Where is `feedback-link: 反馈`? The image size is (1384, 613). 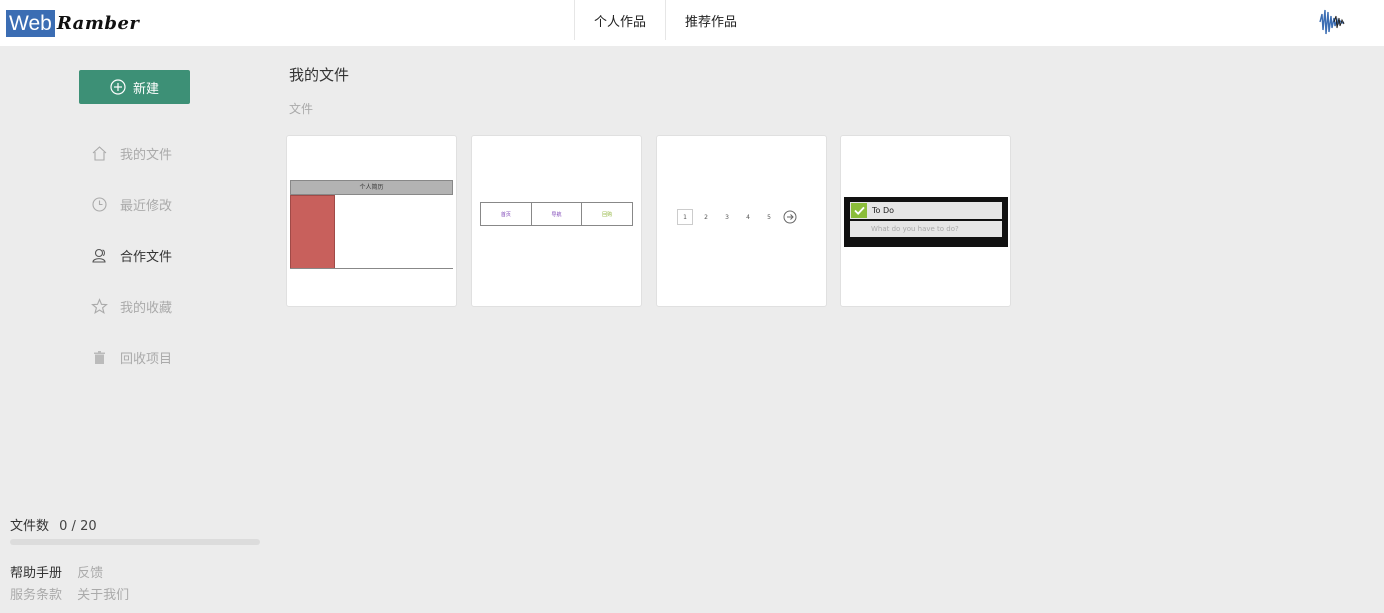 feedback-link: 反馈 is located at coordinates (90, 573).